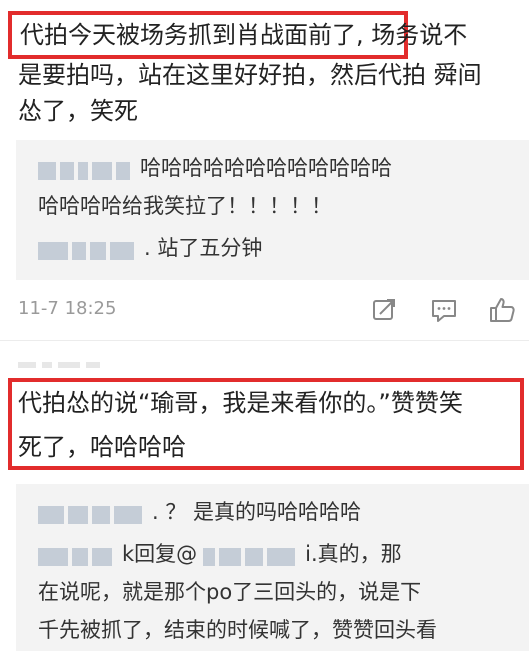  I want to click on comment2-reply-1-text: . ？ 是真的吗哈哈哈哈, so click(257, 512).